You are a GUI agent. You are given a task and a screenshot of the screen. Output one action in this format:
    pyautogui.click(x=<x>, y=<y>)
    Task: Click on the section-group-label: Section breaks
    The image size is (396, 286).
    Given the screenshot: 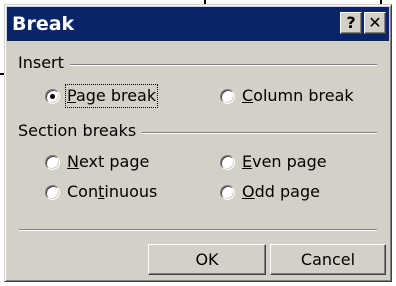 What is the action you would take?
    pyautogui.click(x=80, y=131)
    